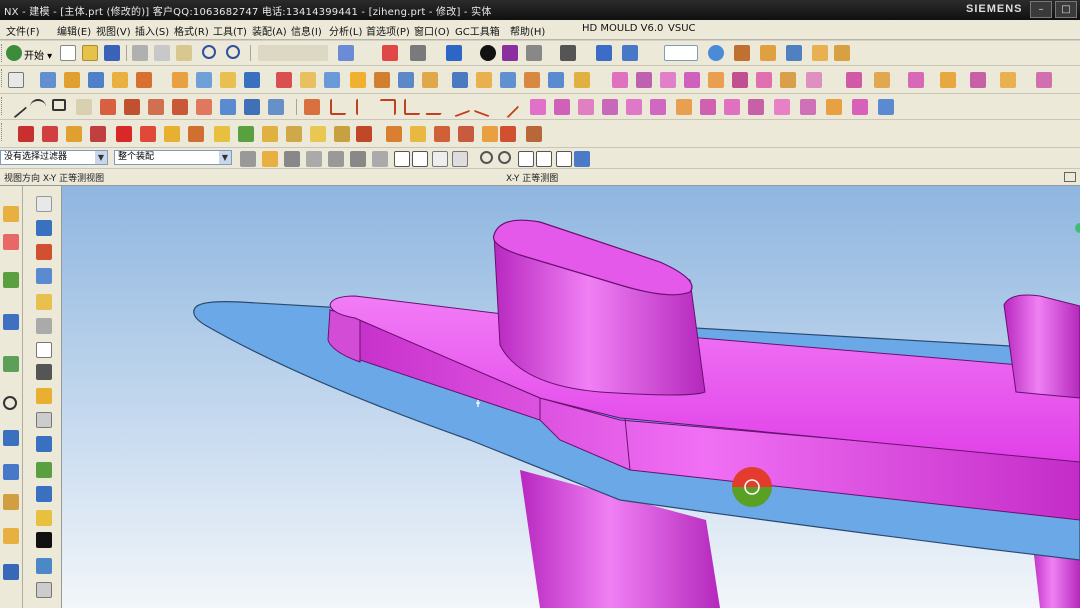 Image resolution: width=1080 pixels, height=608 pixels. I want to click on plane-icon, so click(658, 107).